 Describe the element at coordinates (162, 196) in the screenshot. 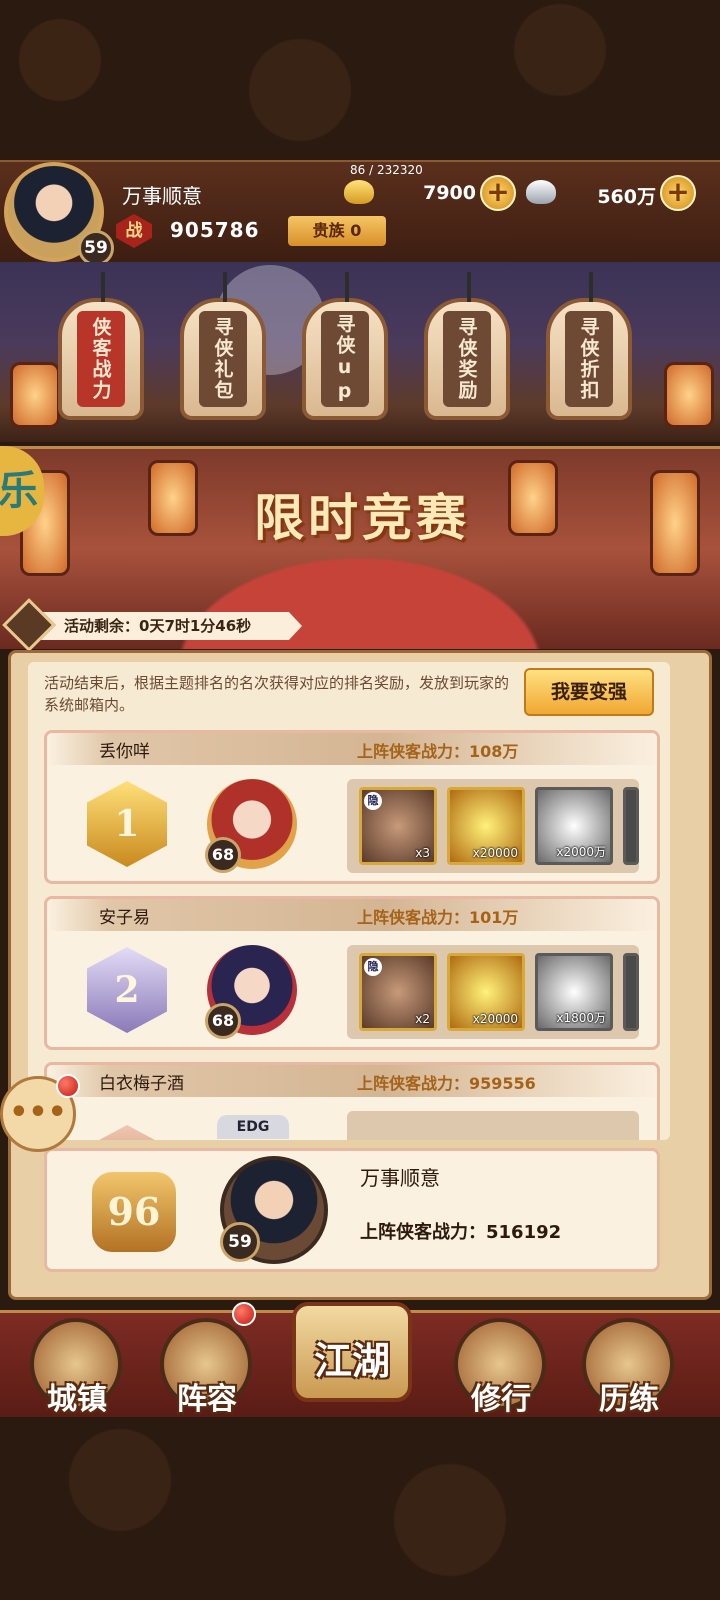

I see `player-name: 万事顺意` at that location.